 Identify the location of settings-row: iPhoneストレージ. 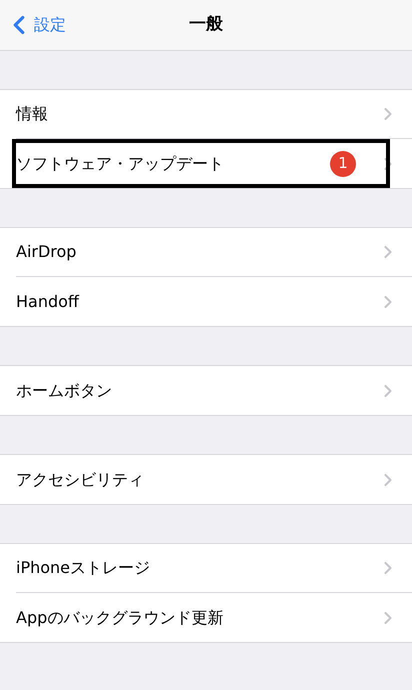
(214, 568).